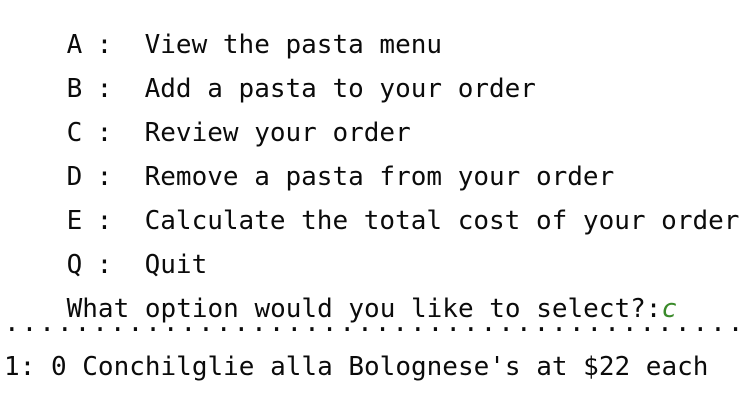  I want to click on menu-item-e: E: Calculate the total cost of your order, so click(372, 206).